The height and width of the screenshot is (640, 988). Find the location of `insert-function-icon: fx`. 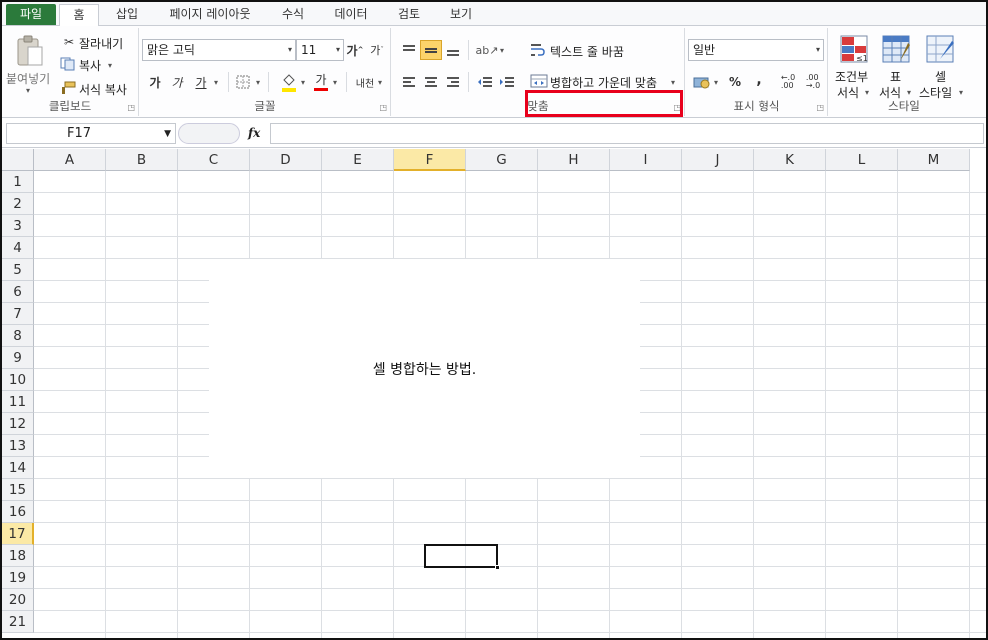

insert-function-icon: fx is located at coordinates (258, 133).